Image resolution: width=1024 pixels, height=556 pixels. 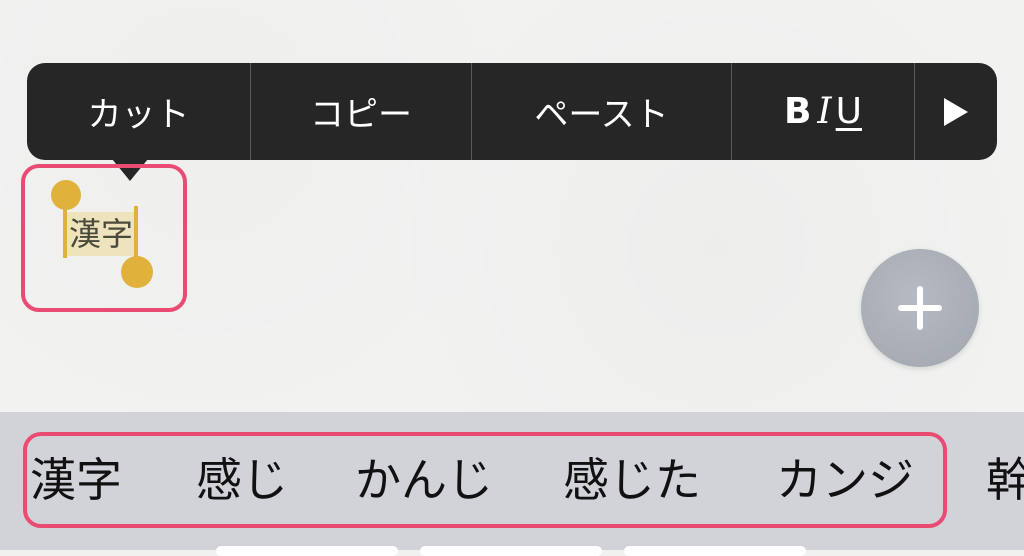 I want to click on bold-label: B, so click(x=797, y=111).